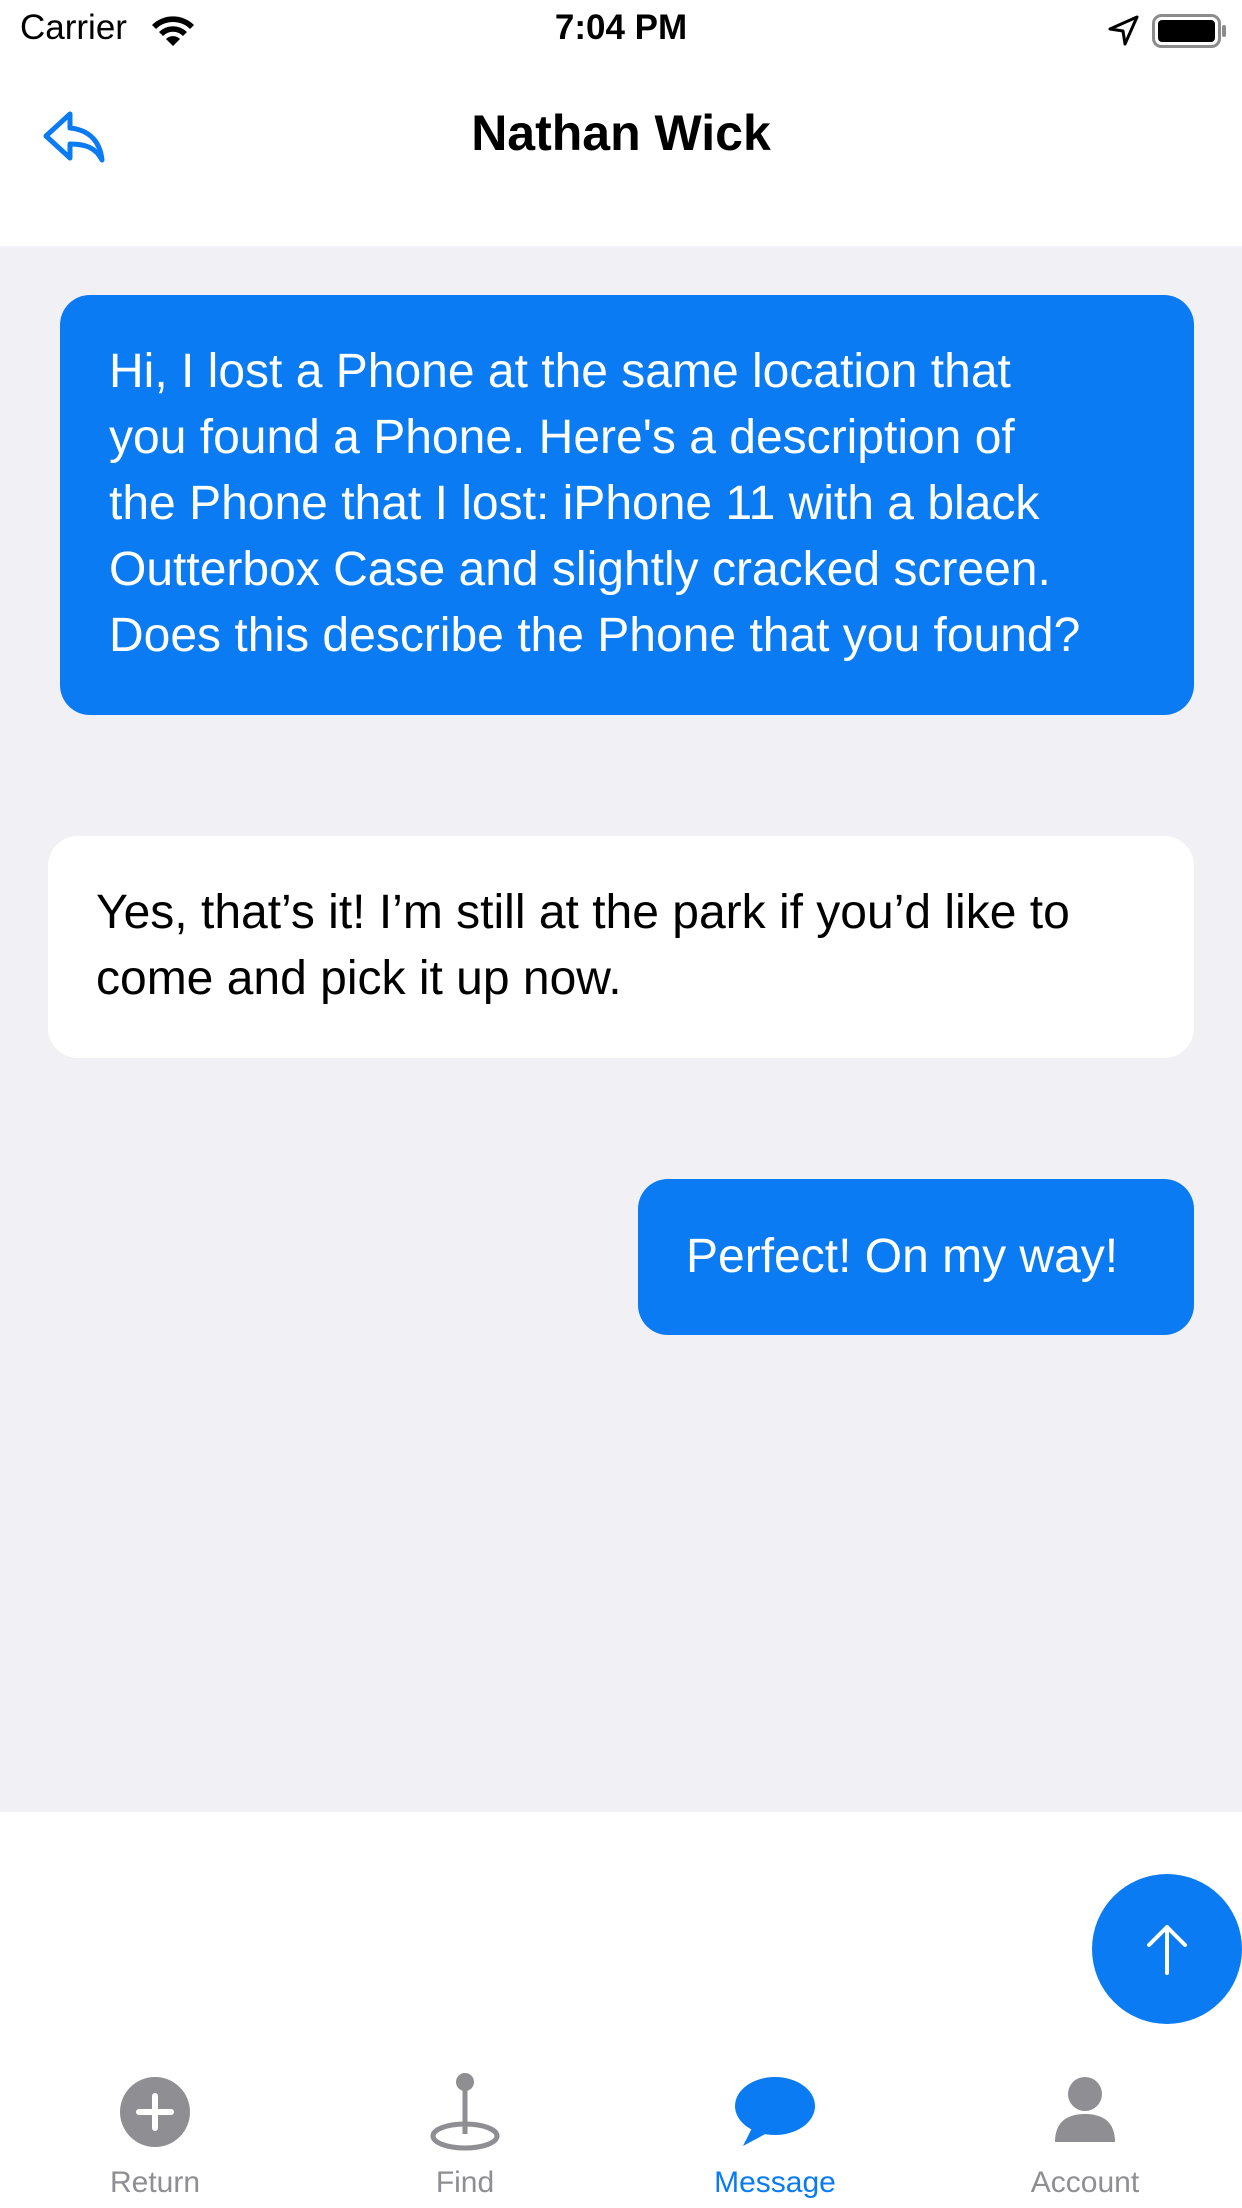 This screenshot has width=1242, height=2208. Describe the element at coordinates (155, 2112) in the screenshot. I see `plus-circle-icon` at that location.